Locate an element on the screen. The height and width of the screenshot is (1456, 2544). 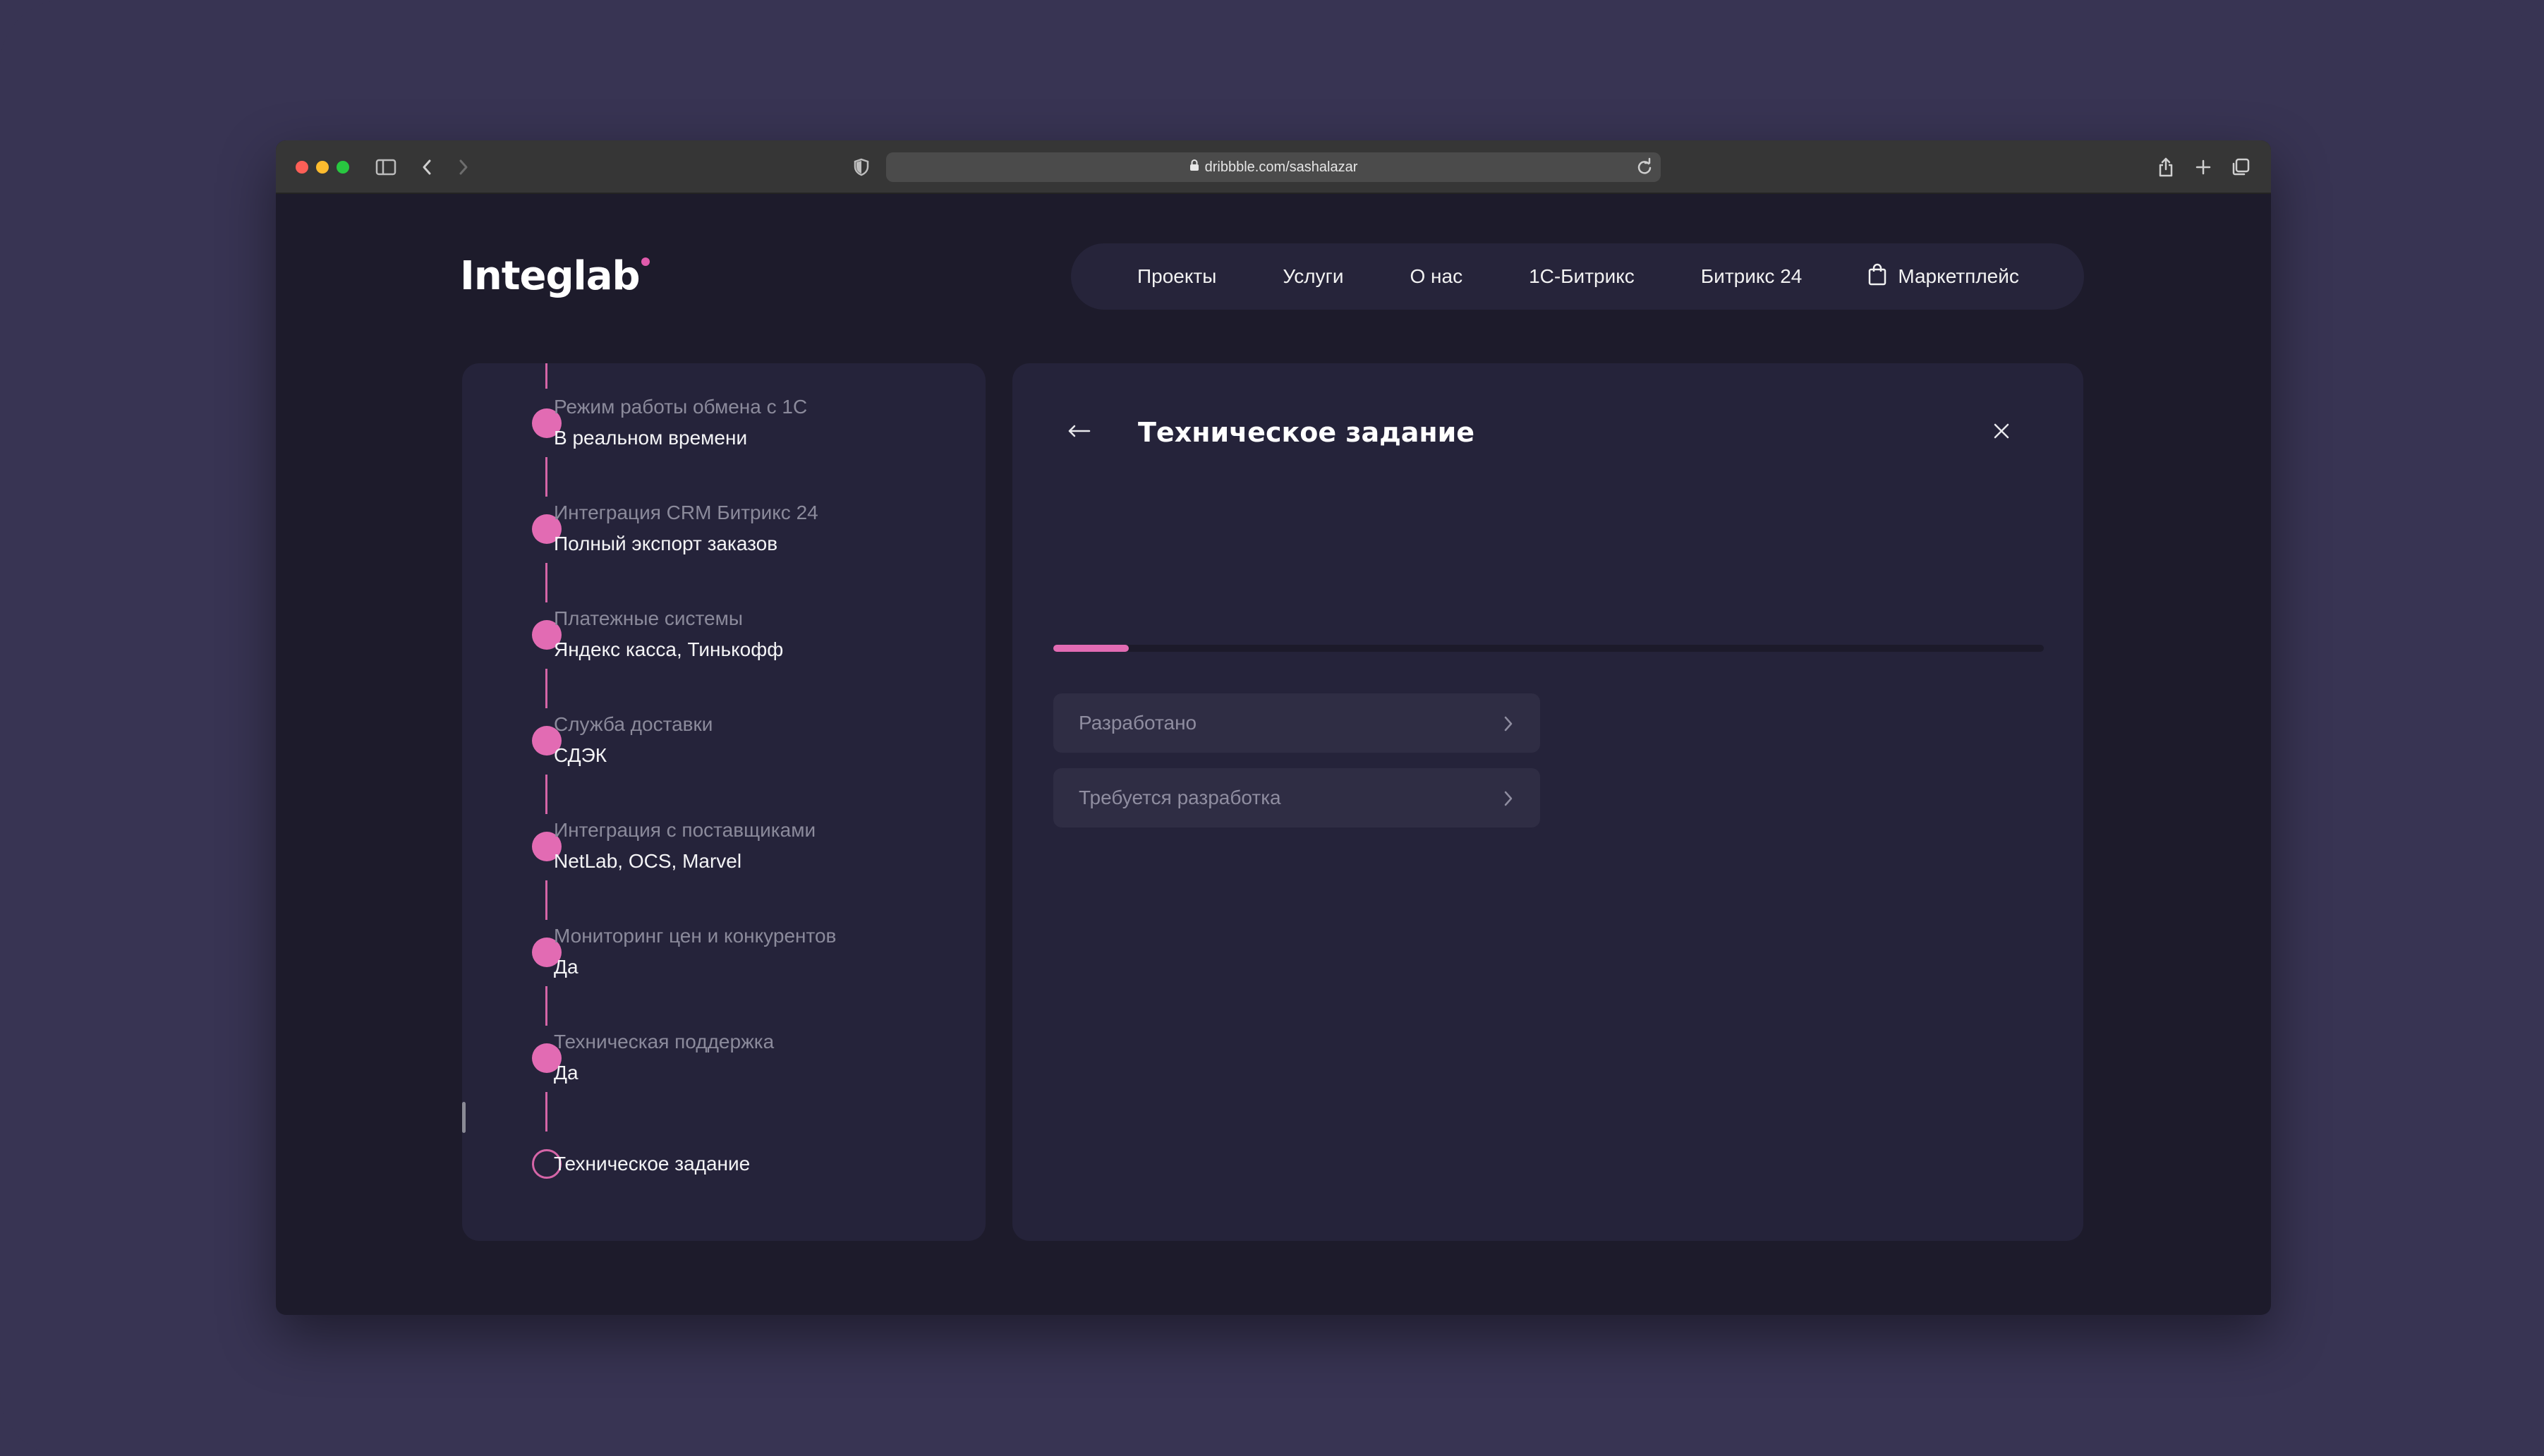
progress-fill is located at coordinates (1091, 648).